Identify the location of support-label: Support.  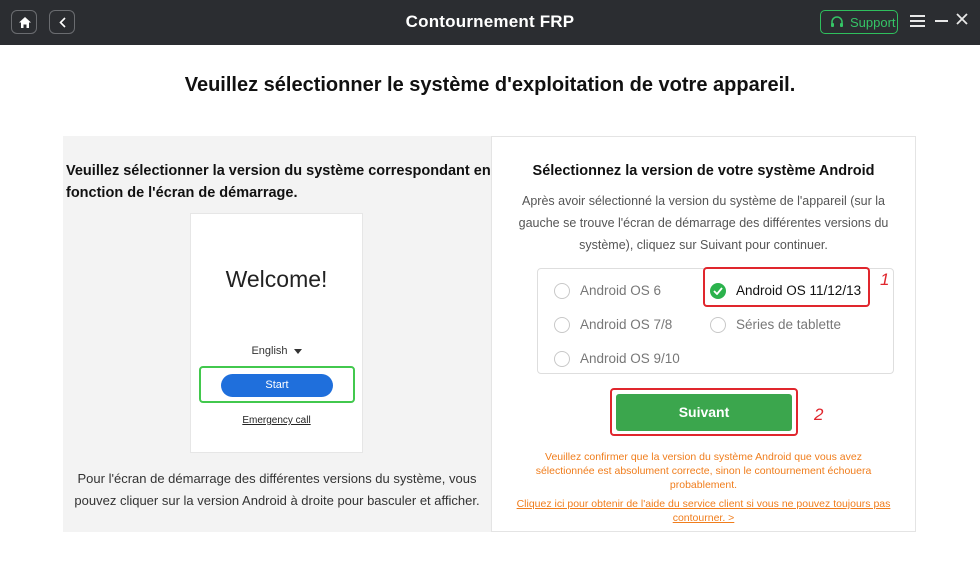
(873, 22).